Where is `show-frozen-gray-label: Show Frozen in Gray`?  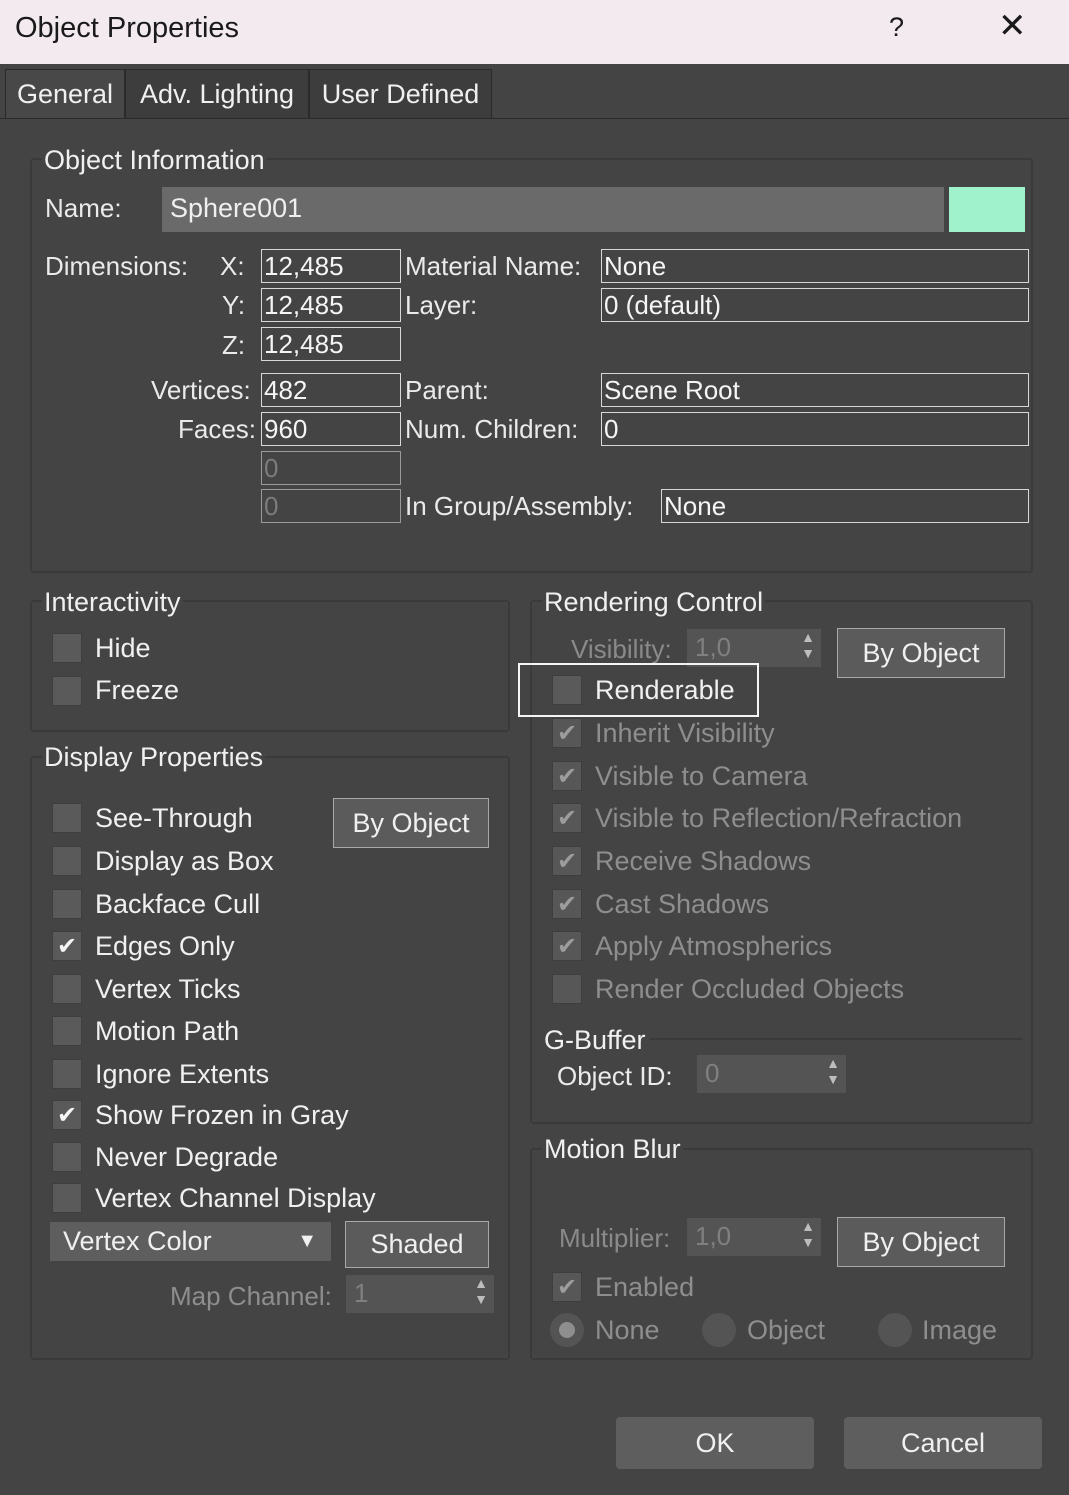 show-frozen-gray-label: Show Frozen in Gray is located at coordinates (222, 1115).